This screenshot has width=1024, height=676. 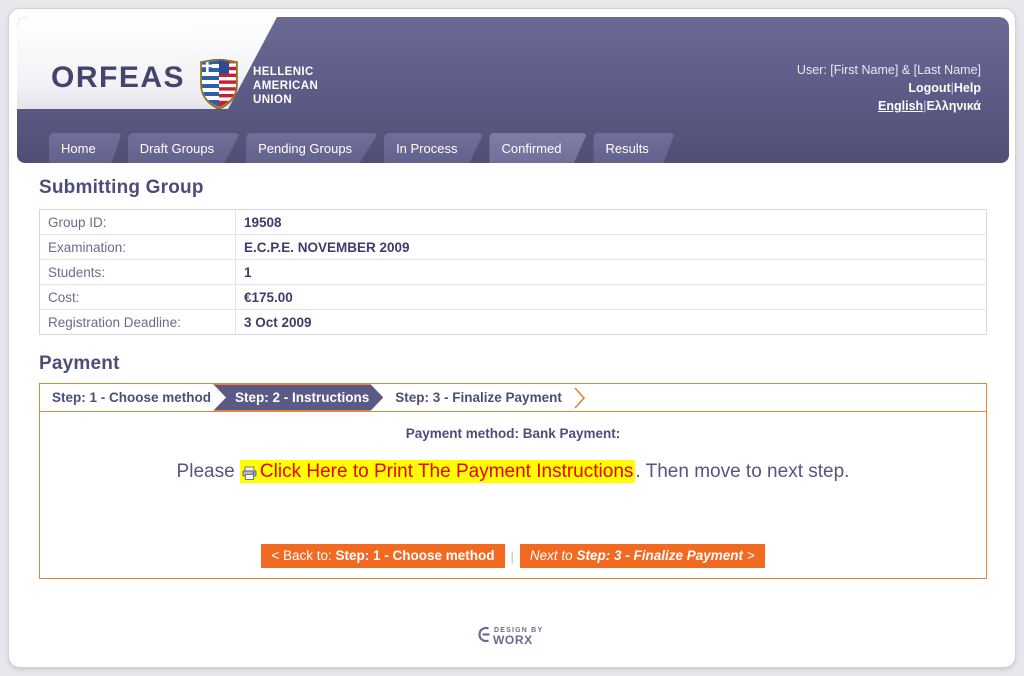 I want to click on svg-text: WORX, so click(x=513, y=640).